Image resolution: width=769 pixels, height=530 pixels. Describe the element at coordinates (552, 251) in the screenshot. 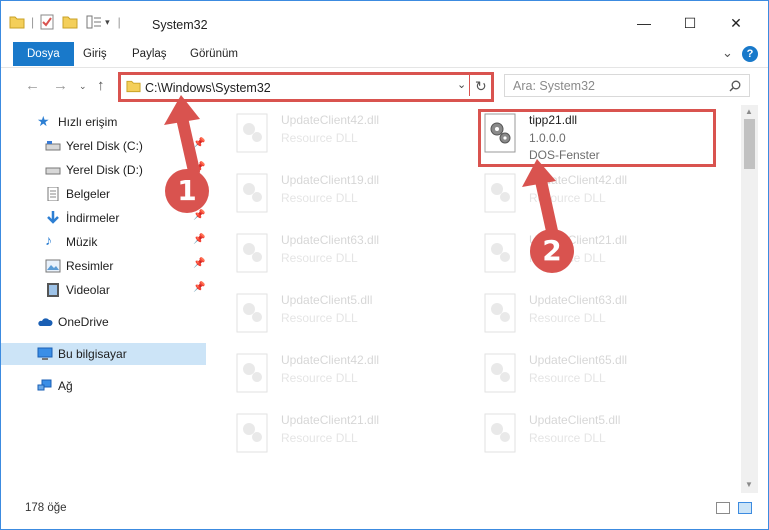

I see `step-badge-2: 2` at that location.